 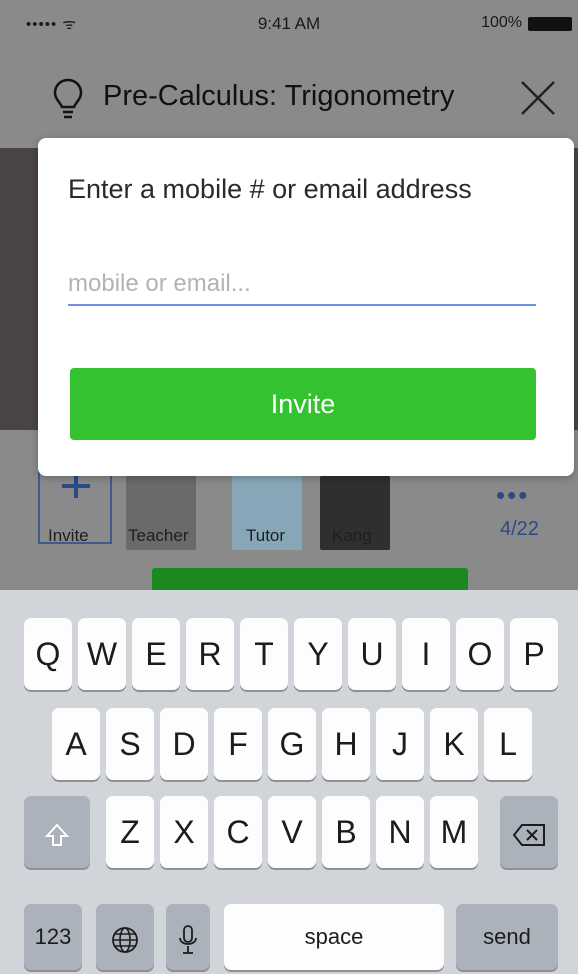 What do you see at coordinates (538, 98) in the screenshot?
I see `close-icon` at bounding box center [538, 98].